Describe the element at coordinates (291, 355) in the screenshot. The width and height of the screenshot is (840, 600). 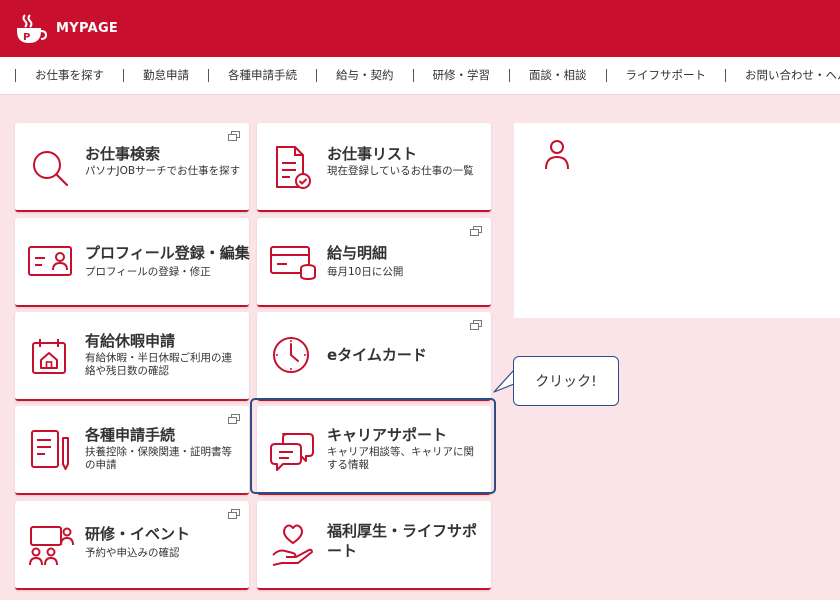
I see `clock-icon` at that location.